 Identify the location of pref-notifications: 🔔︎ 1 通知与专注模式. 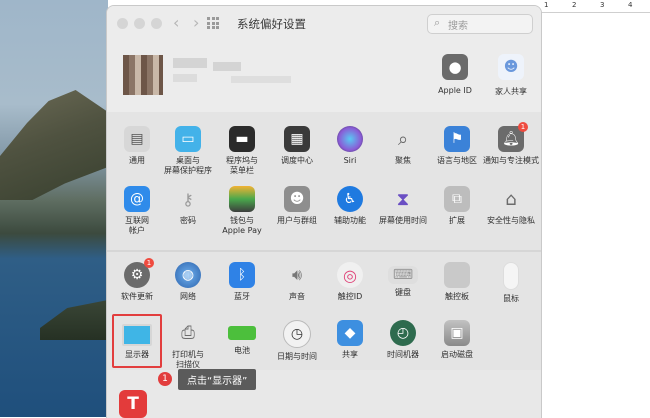
(511, 144).